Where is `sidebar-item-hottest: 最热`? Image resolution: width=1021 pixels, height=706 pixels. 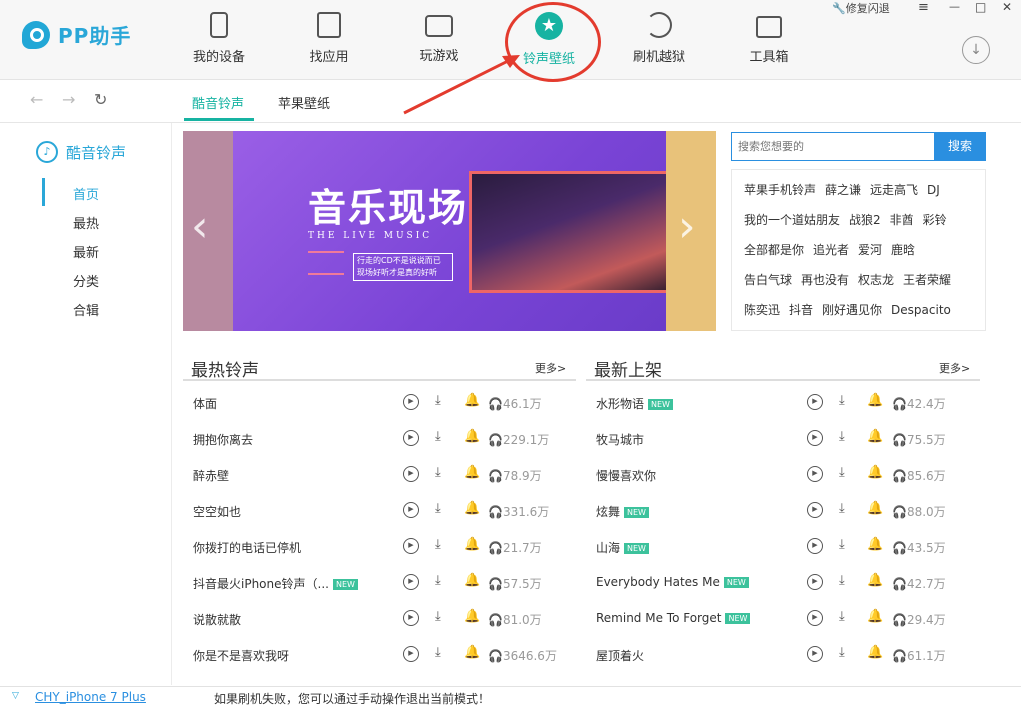
sidebar-item-hottest: 最热 is located at coordinates (86, 222).